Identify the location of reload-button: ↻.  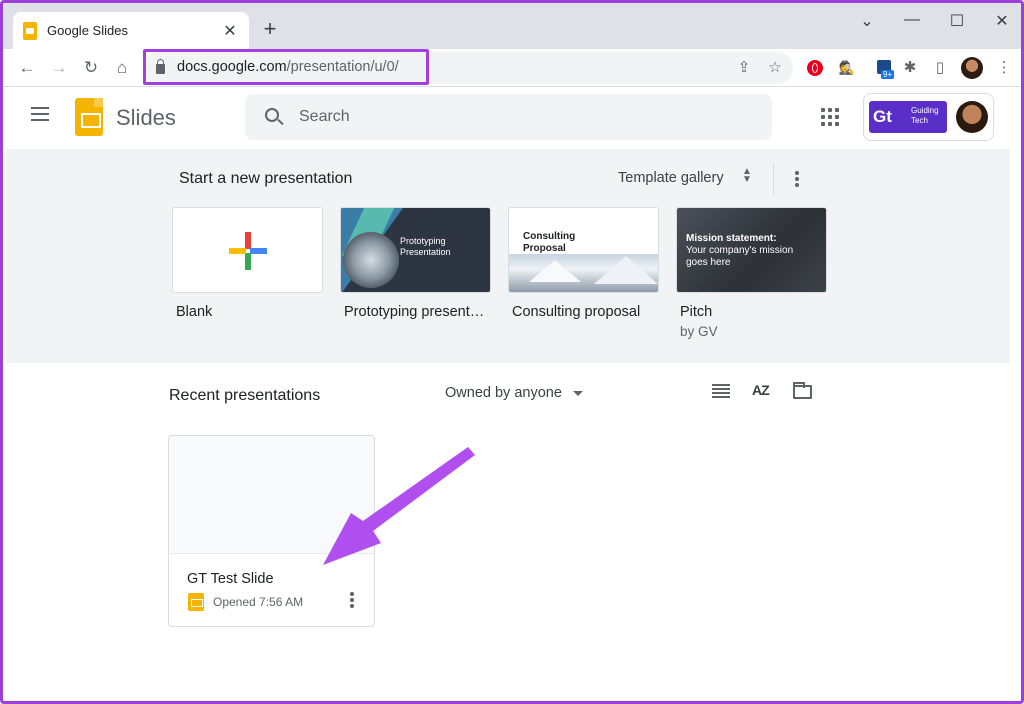
(91, 68).